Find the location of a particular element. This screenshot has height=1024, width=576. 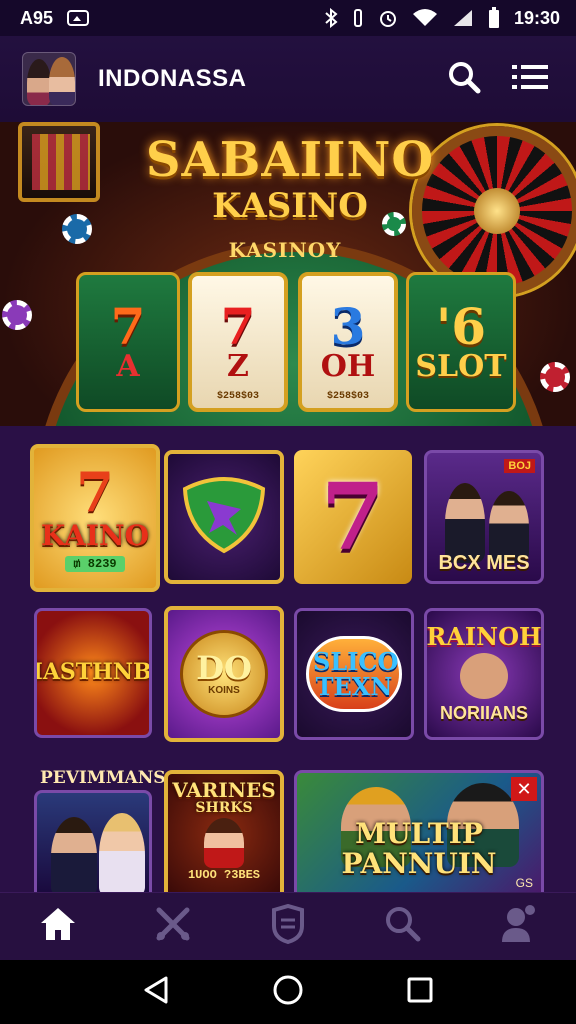

nav-profile is located at coordinates (518, 927).